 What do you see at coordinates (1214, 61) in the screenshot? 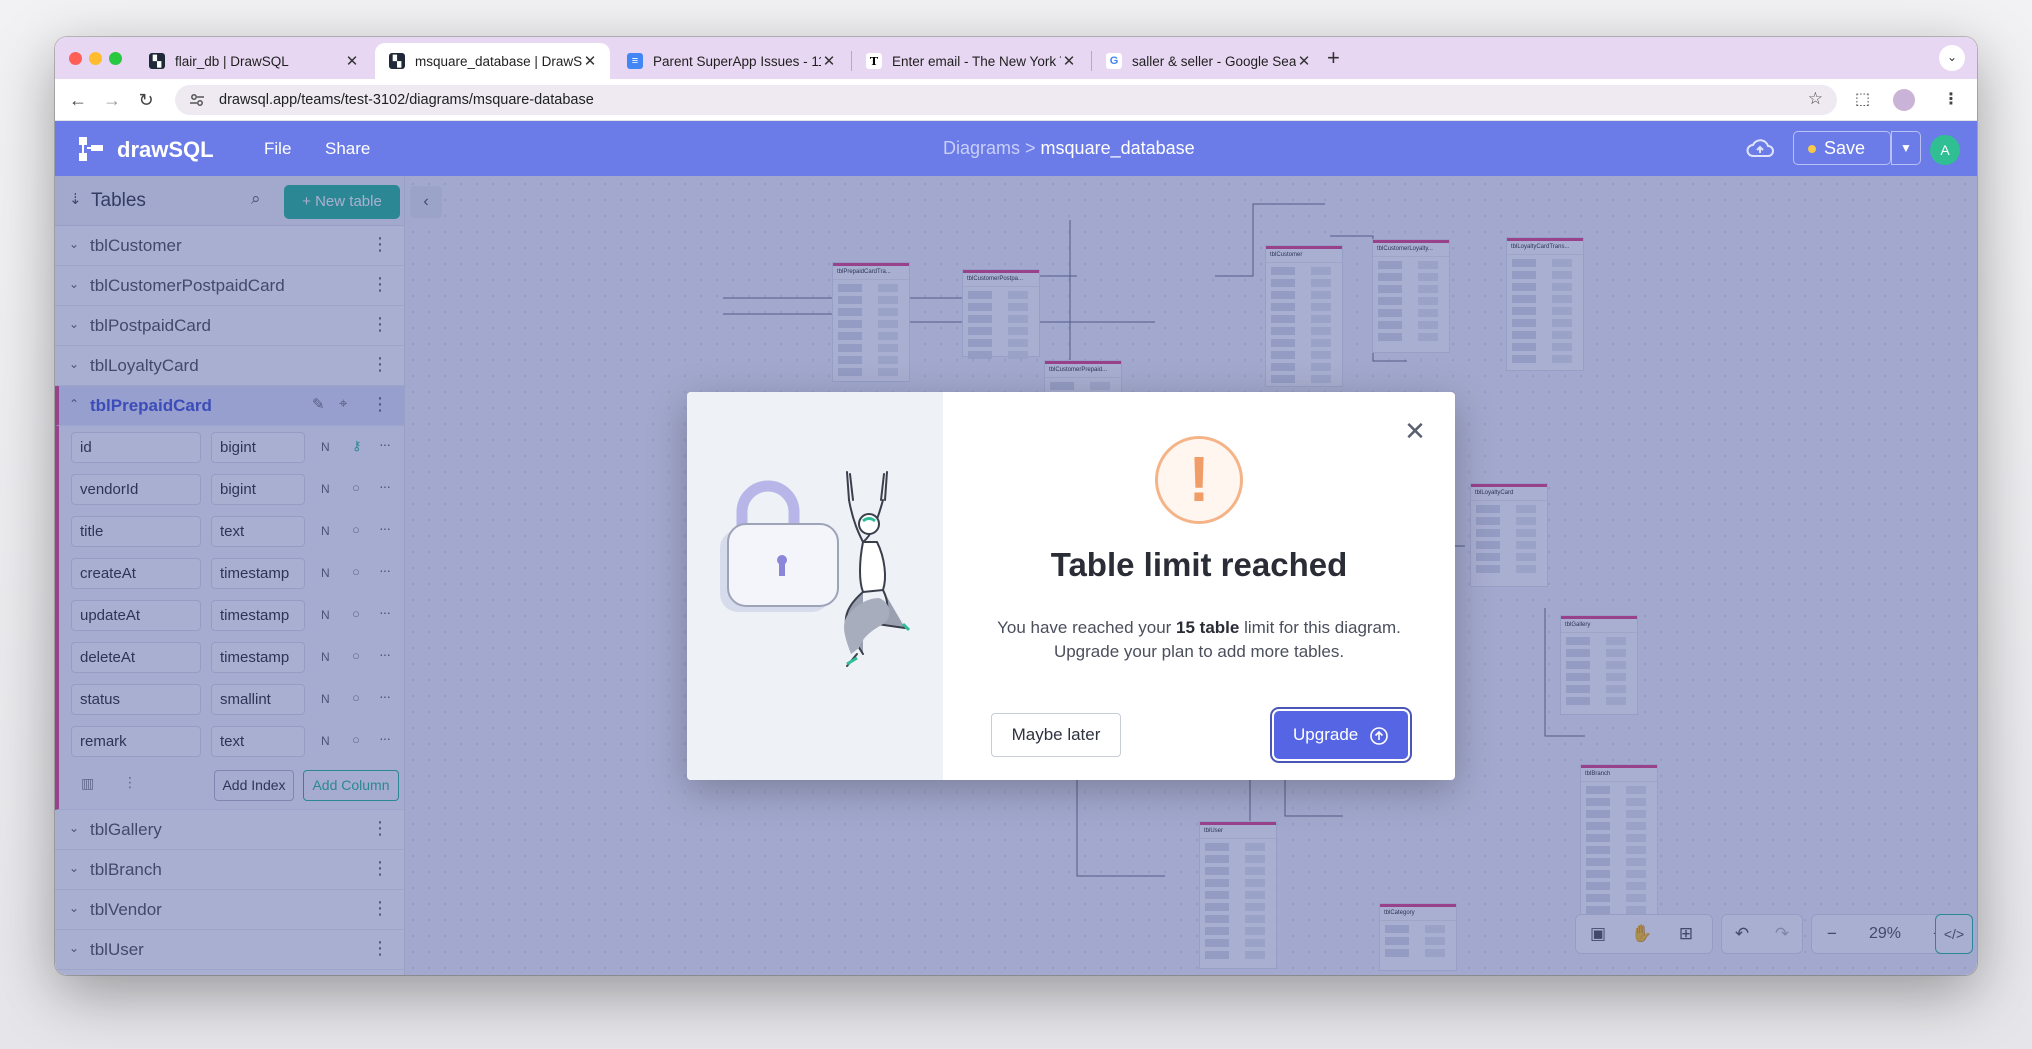
I see `tab-title: saller & seller - Google Search` at bounding box center [1214, 61].